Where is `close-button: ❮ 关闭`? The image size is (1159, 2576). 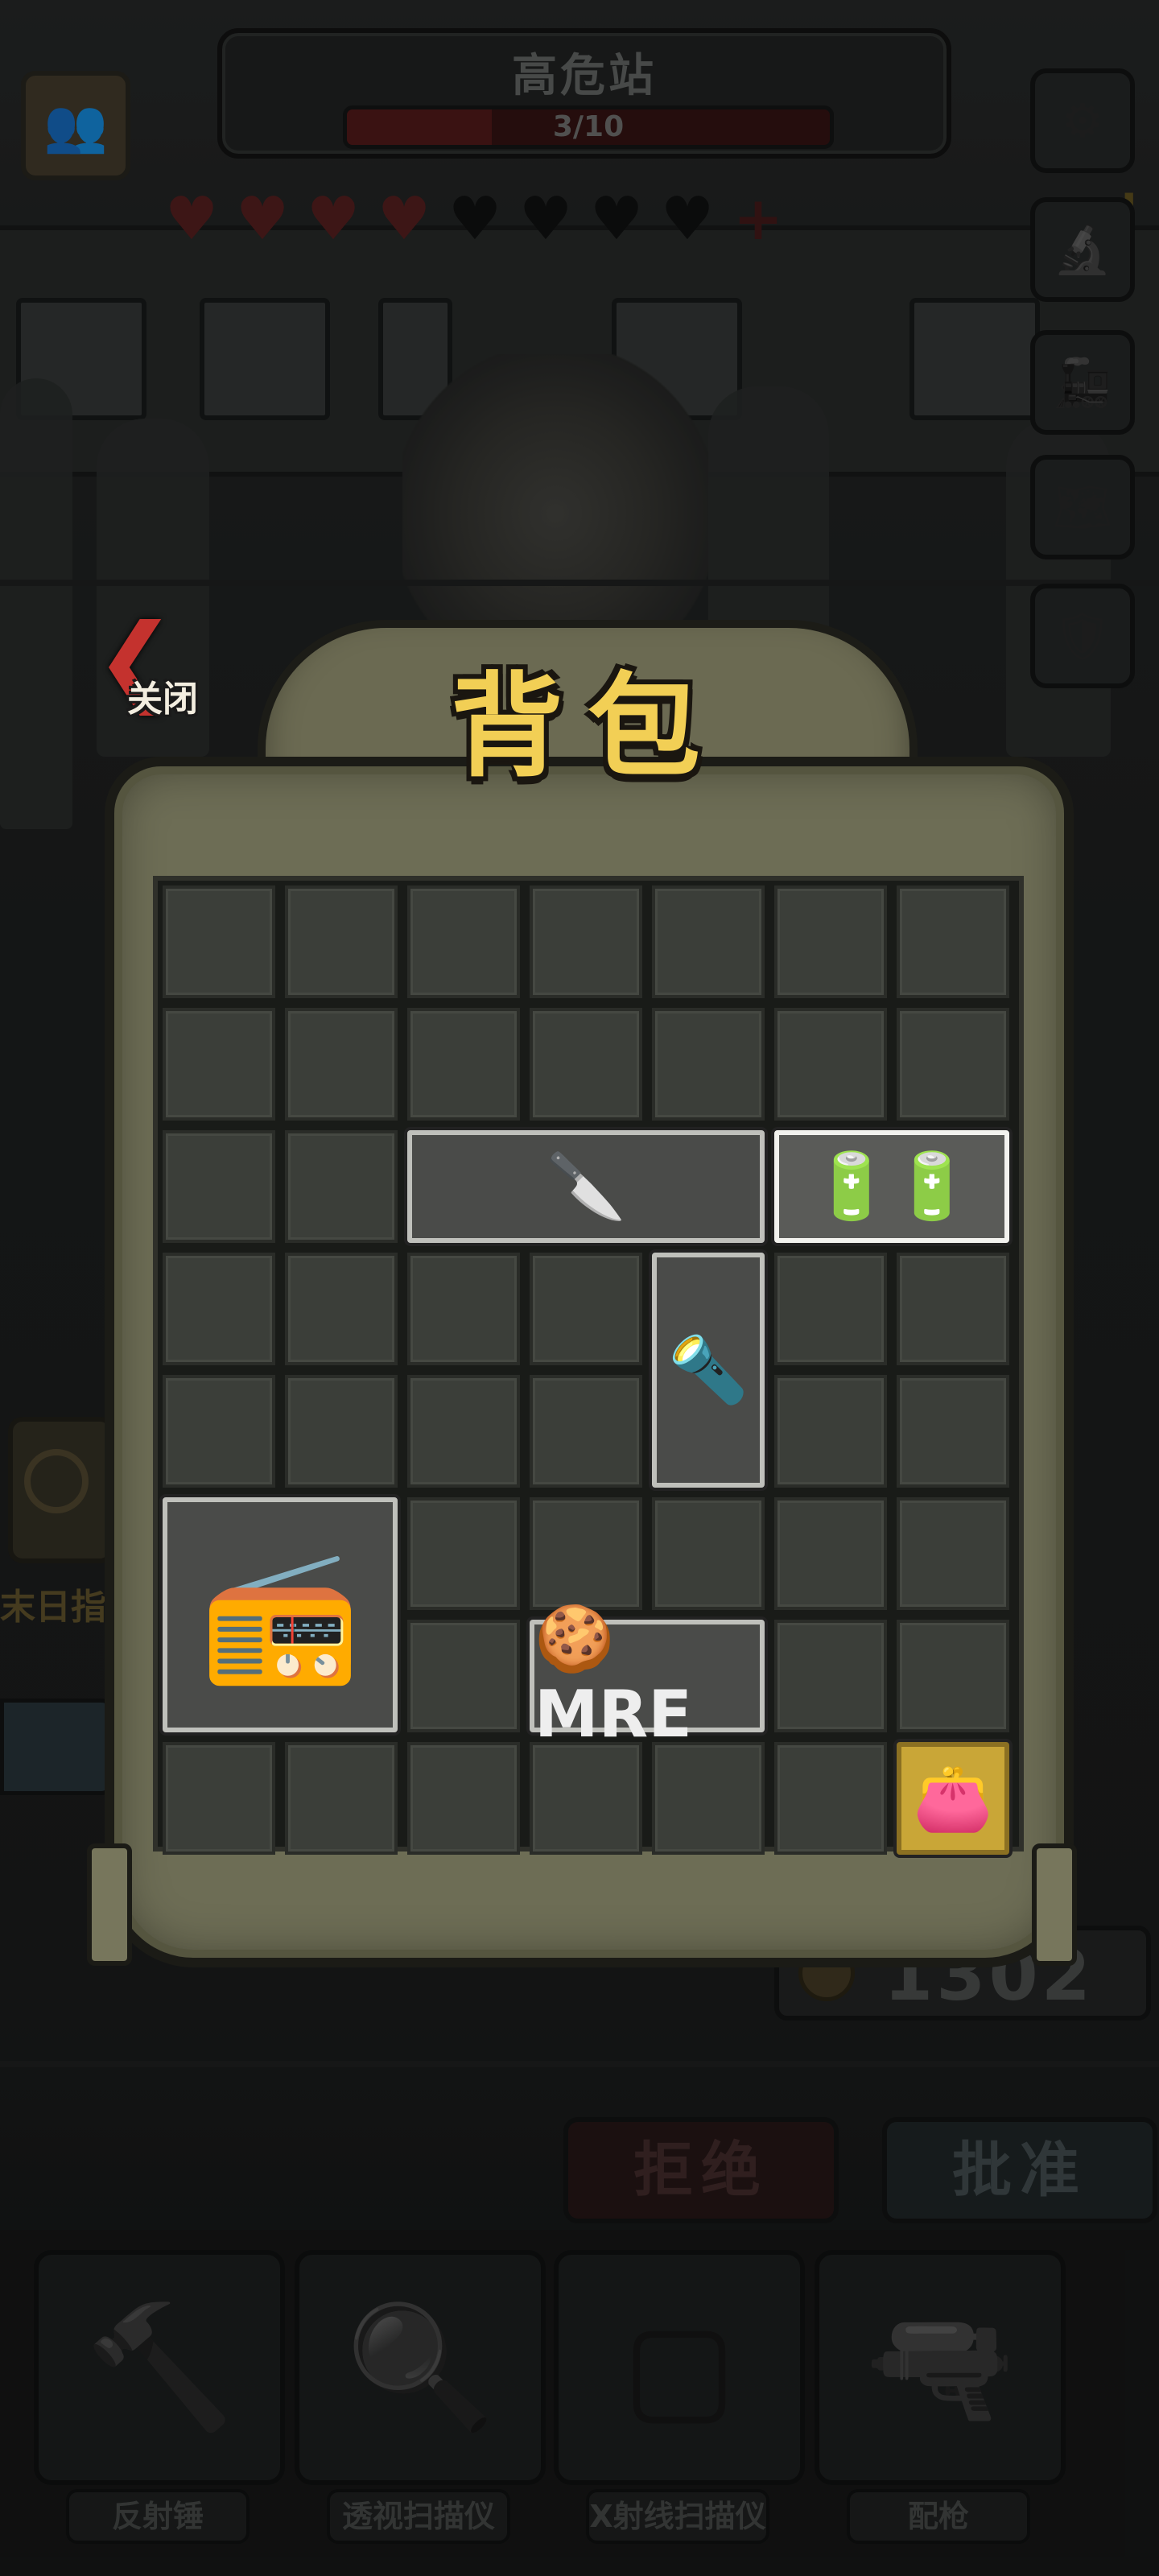 close-button: ❮ 关闭 is located at coordinates (159, 668).